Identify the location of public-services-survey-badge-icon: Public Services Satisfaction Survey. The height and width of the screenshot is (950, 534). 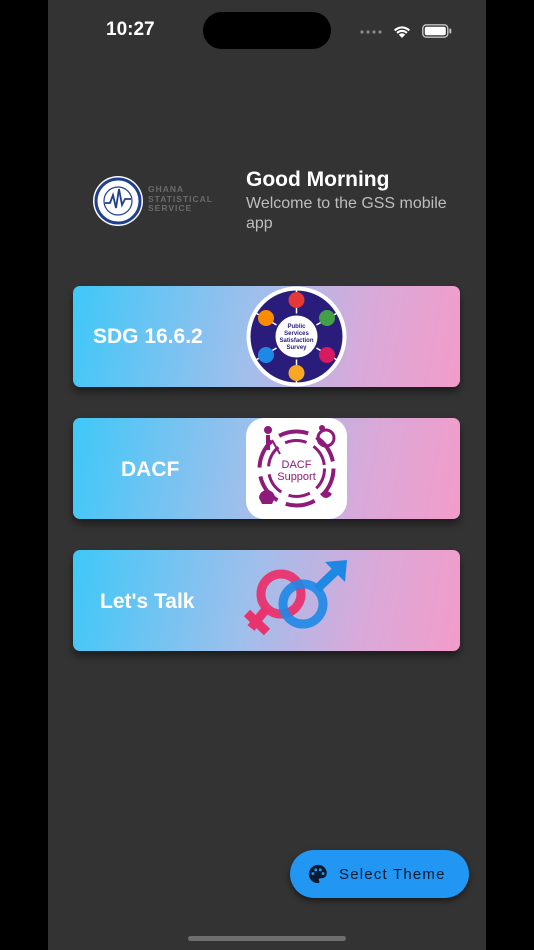
(296, 336).